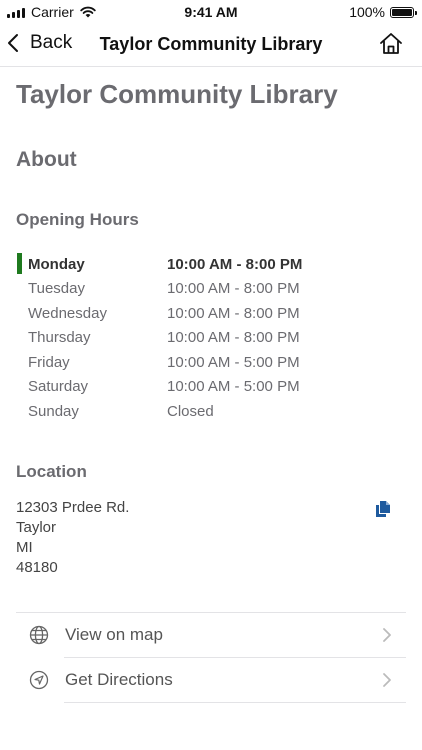 Image resolution: width=422 pixels, height=750 pixels. I want to click on hours-row-wednesday: Wednesday 10:00 AM - 8:00 PM, so click(211, 313).